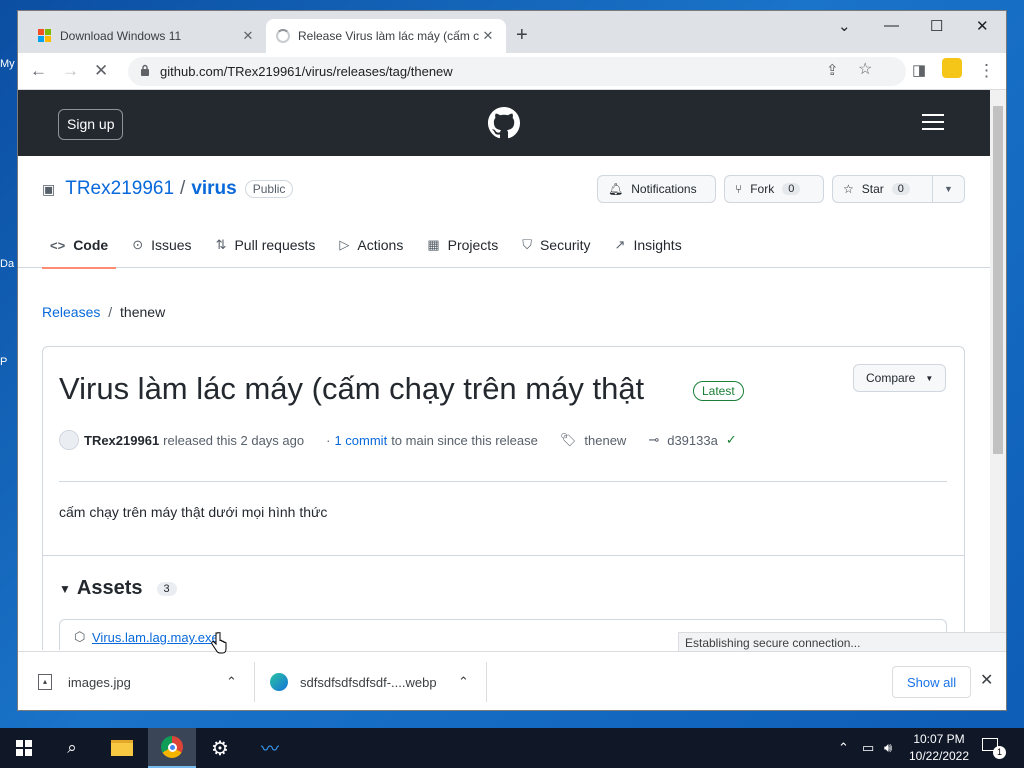 The height and width of the screenshot is (768, 1024). Describe the element at coordinates (344, 244) in the screenshot. I see `play-icon: ▷` at that location.